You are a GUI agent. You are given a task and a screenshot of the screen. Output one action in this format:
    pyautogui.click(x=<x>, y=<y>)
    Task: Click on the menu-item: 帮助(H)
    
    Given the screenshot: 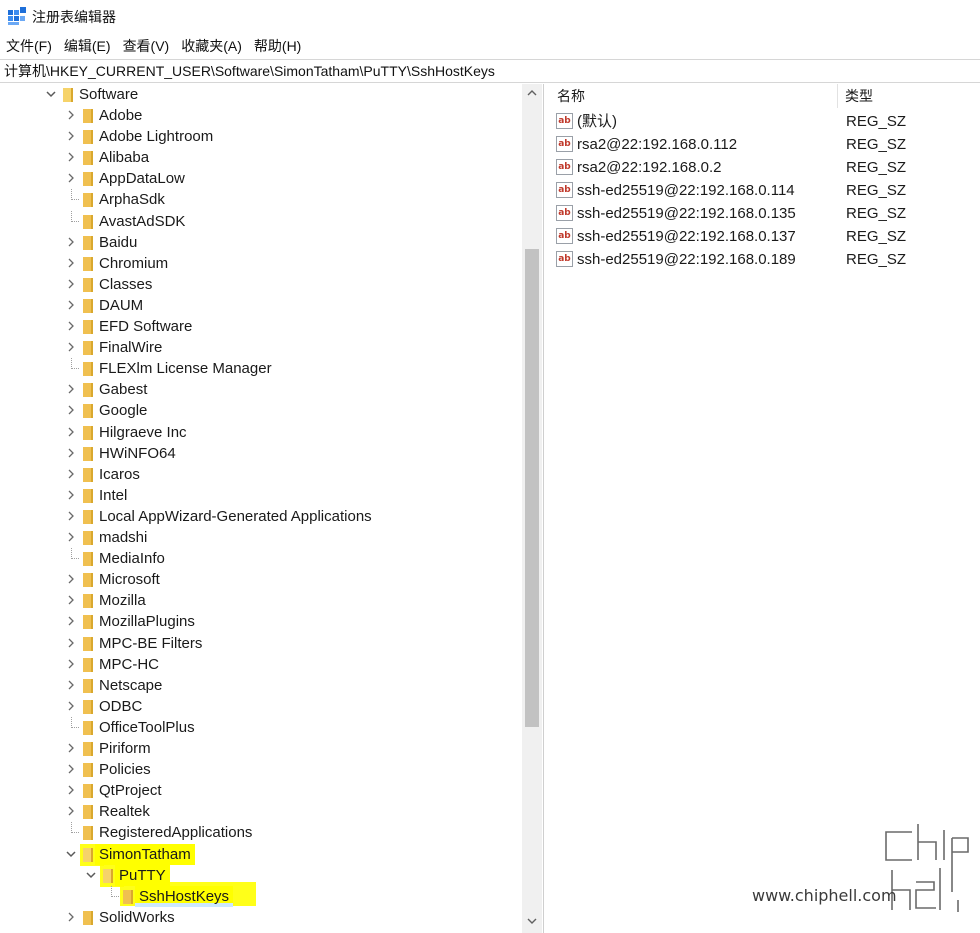 What is the action you would take?
    pyautogui.click(x=277, y=47)
    